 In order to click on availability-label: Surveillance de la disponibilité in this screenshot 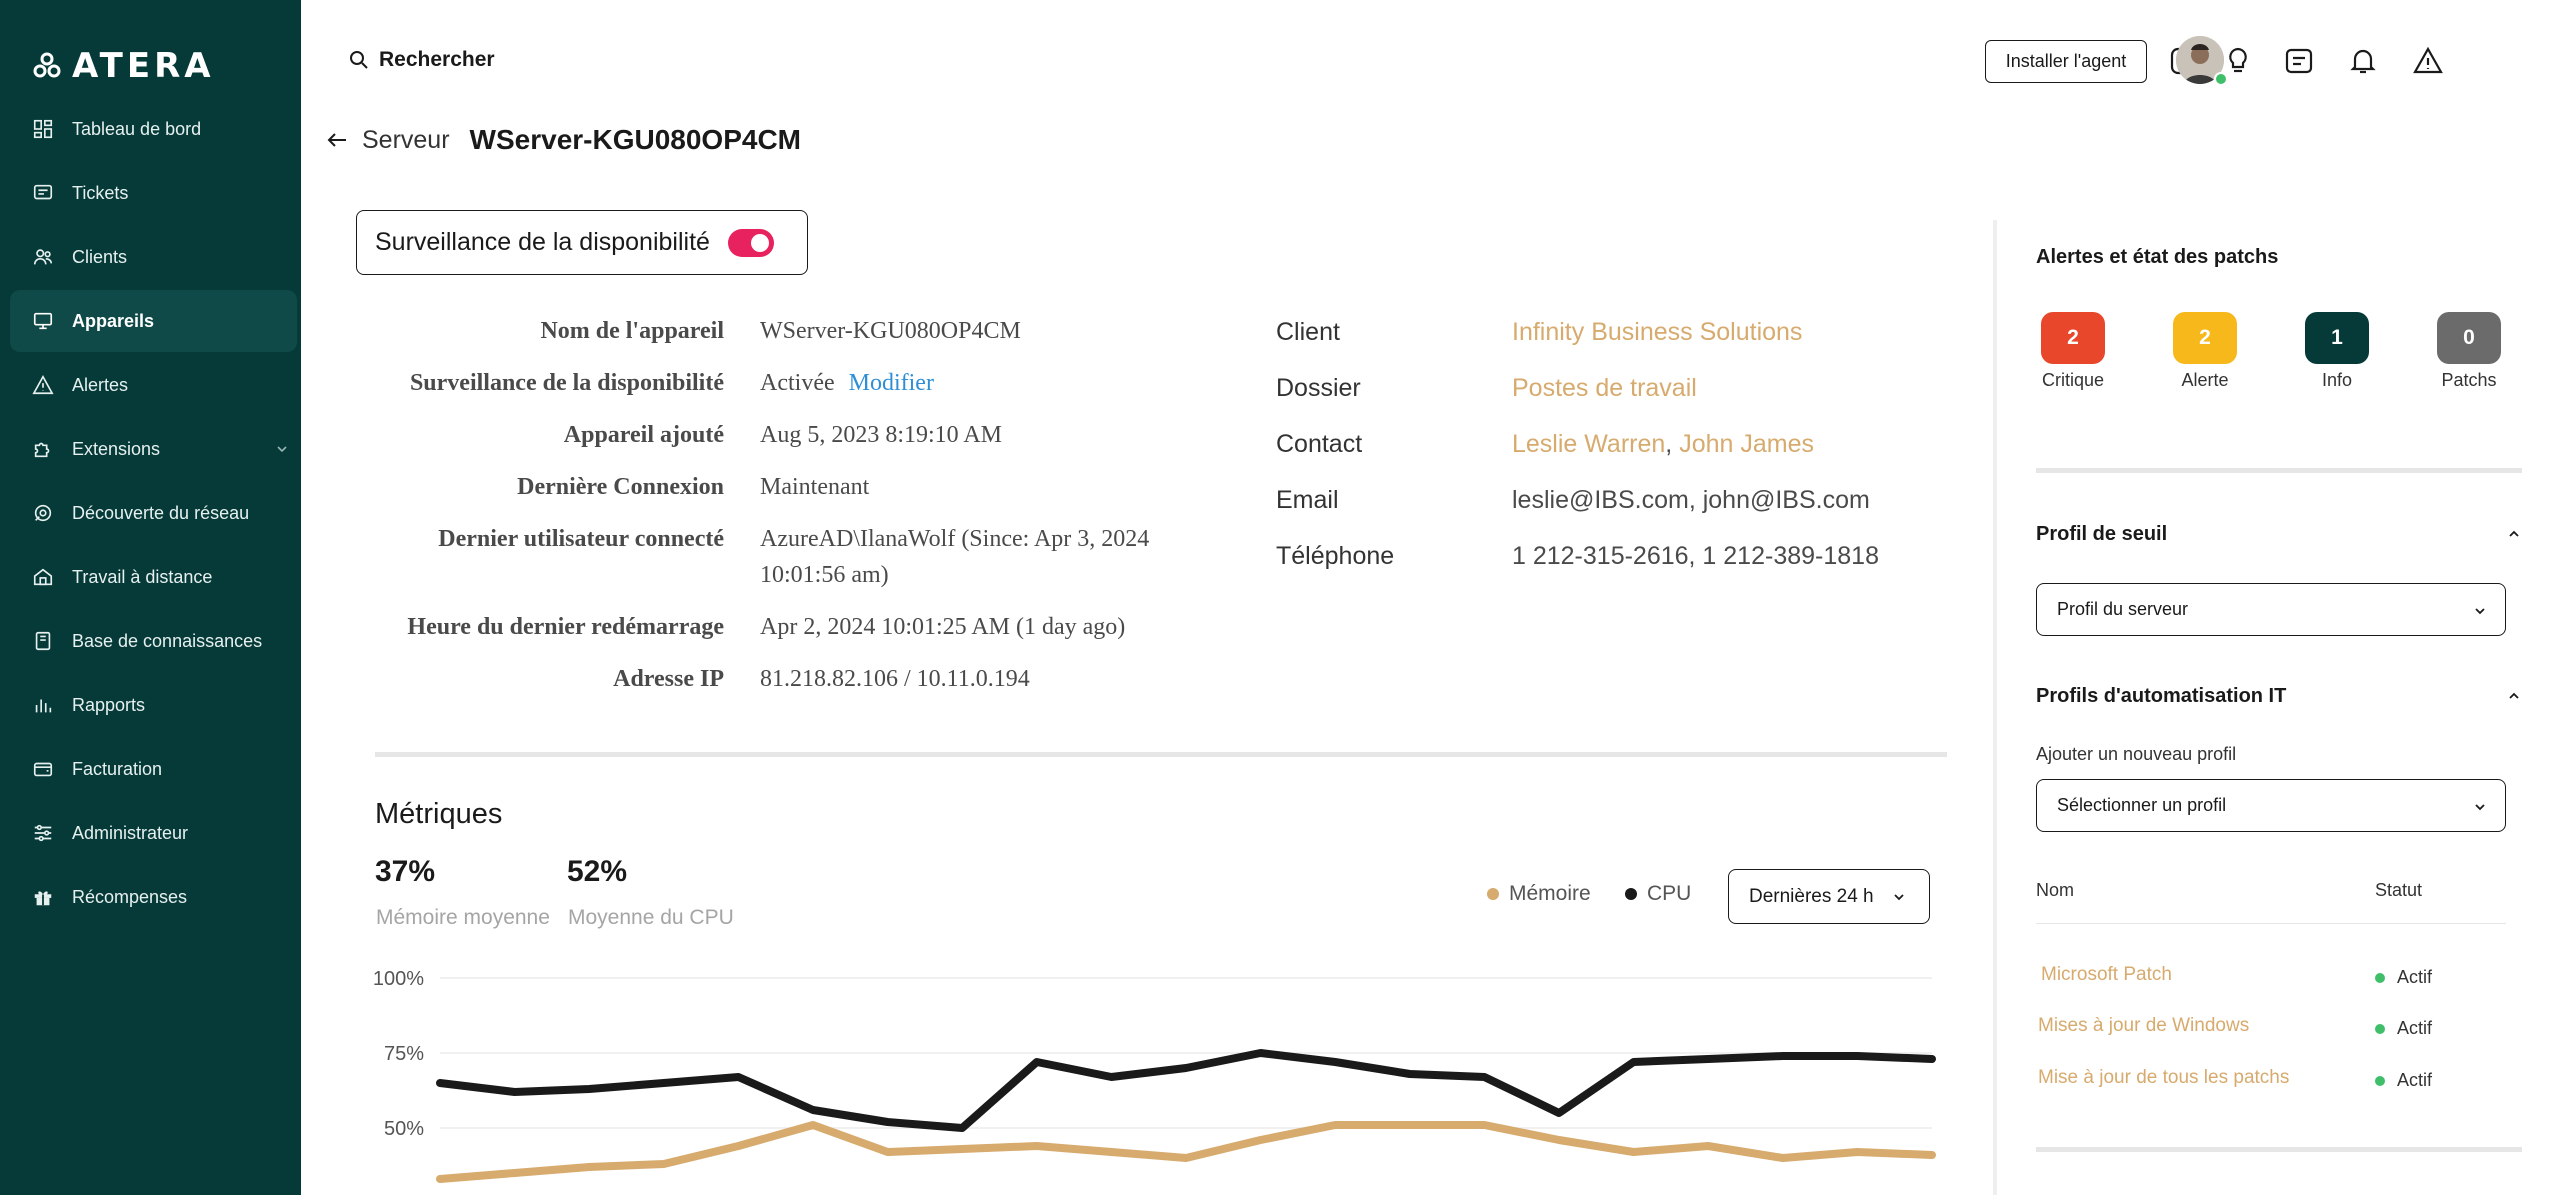, I will do `click(542, 242)`.